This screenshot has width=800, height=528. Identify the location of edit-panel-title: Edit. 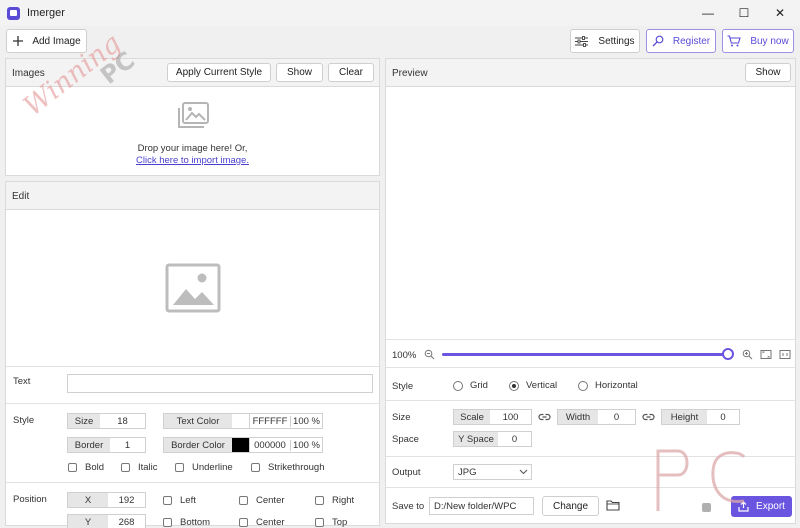
(21, 196).